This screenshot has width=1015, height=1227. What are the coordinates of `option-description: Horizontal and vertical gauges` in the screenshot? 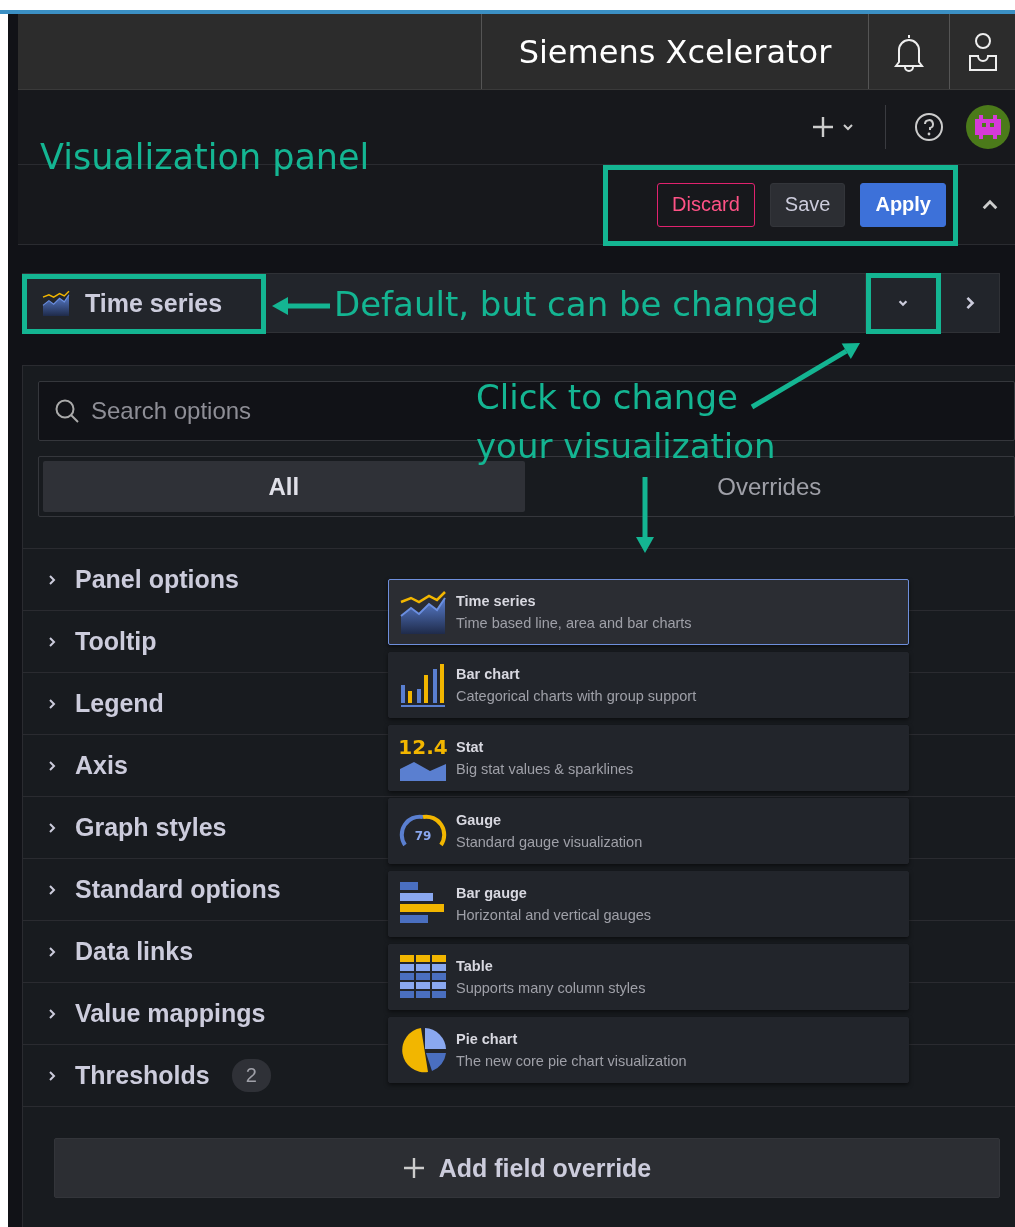 It's located at (554, 915).